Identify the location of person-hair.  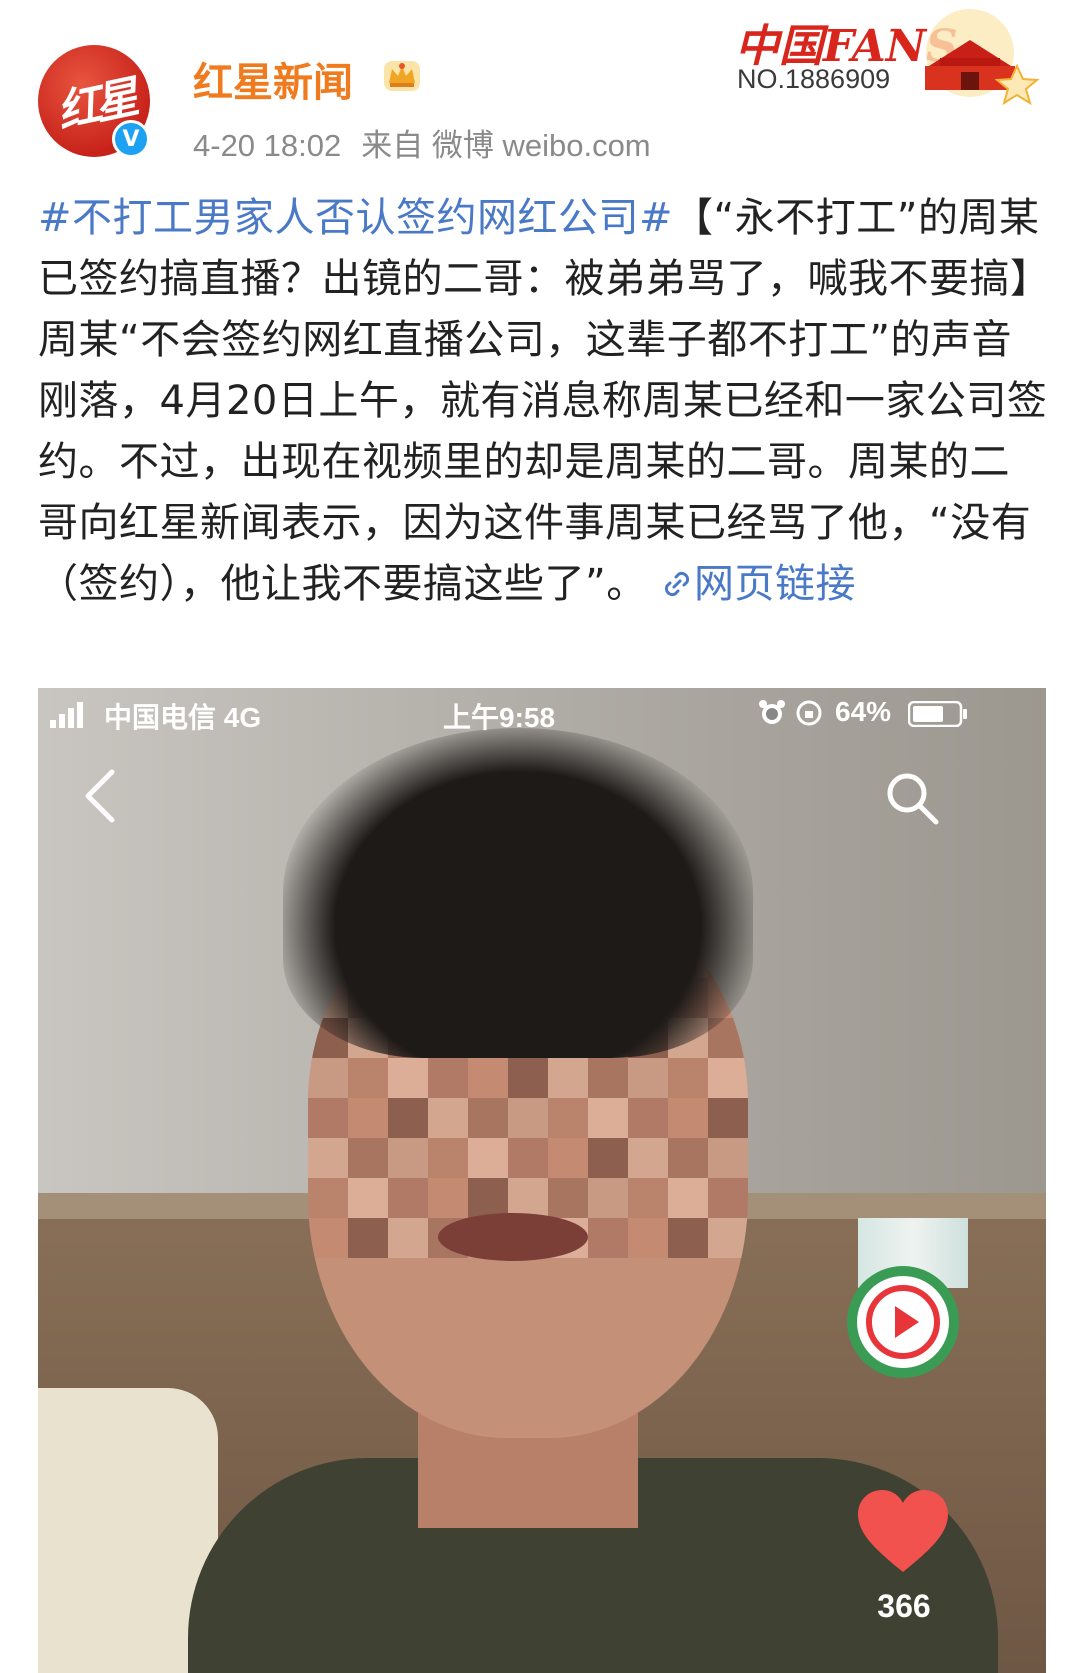
(518, 893).